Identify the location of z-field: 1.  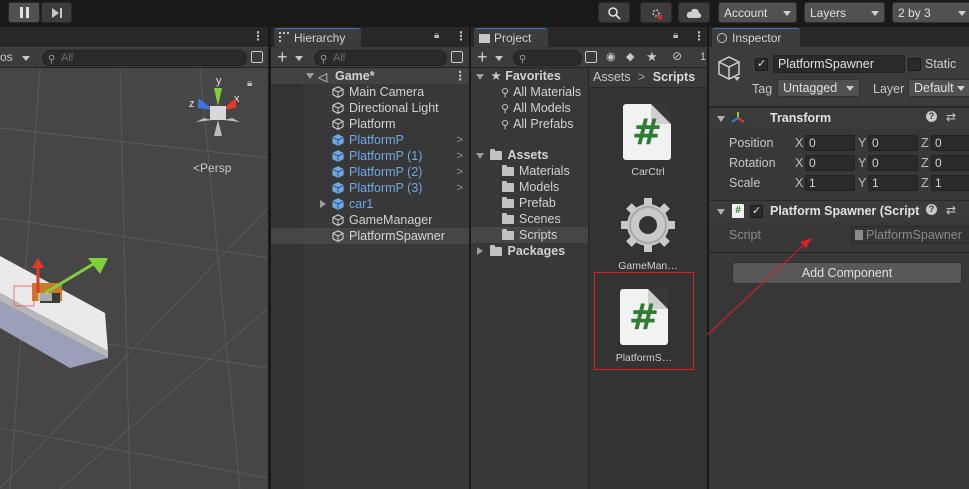
(950, 183).